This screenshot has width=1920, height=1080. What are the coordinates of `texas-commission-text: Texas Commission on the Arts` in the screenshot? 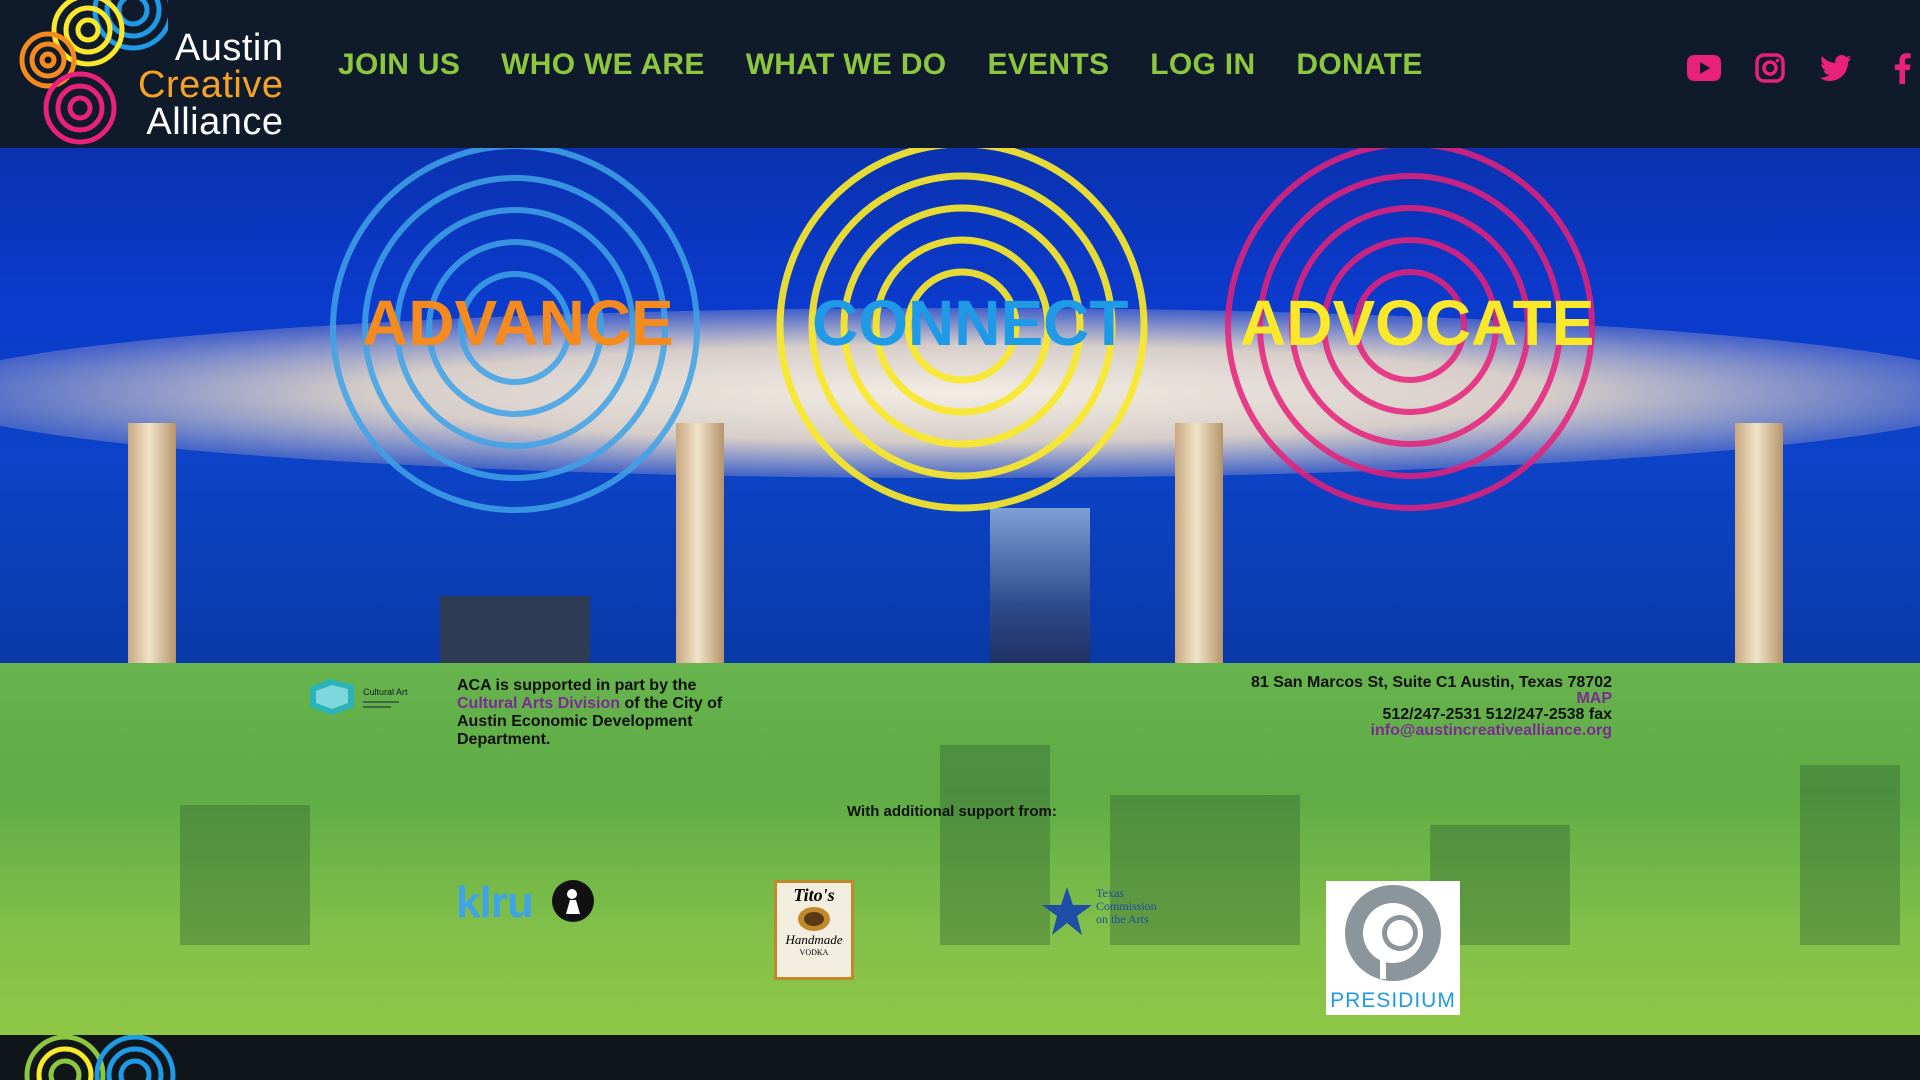 It's located at (1126, 906).